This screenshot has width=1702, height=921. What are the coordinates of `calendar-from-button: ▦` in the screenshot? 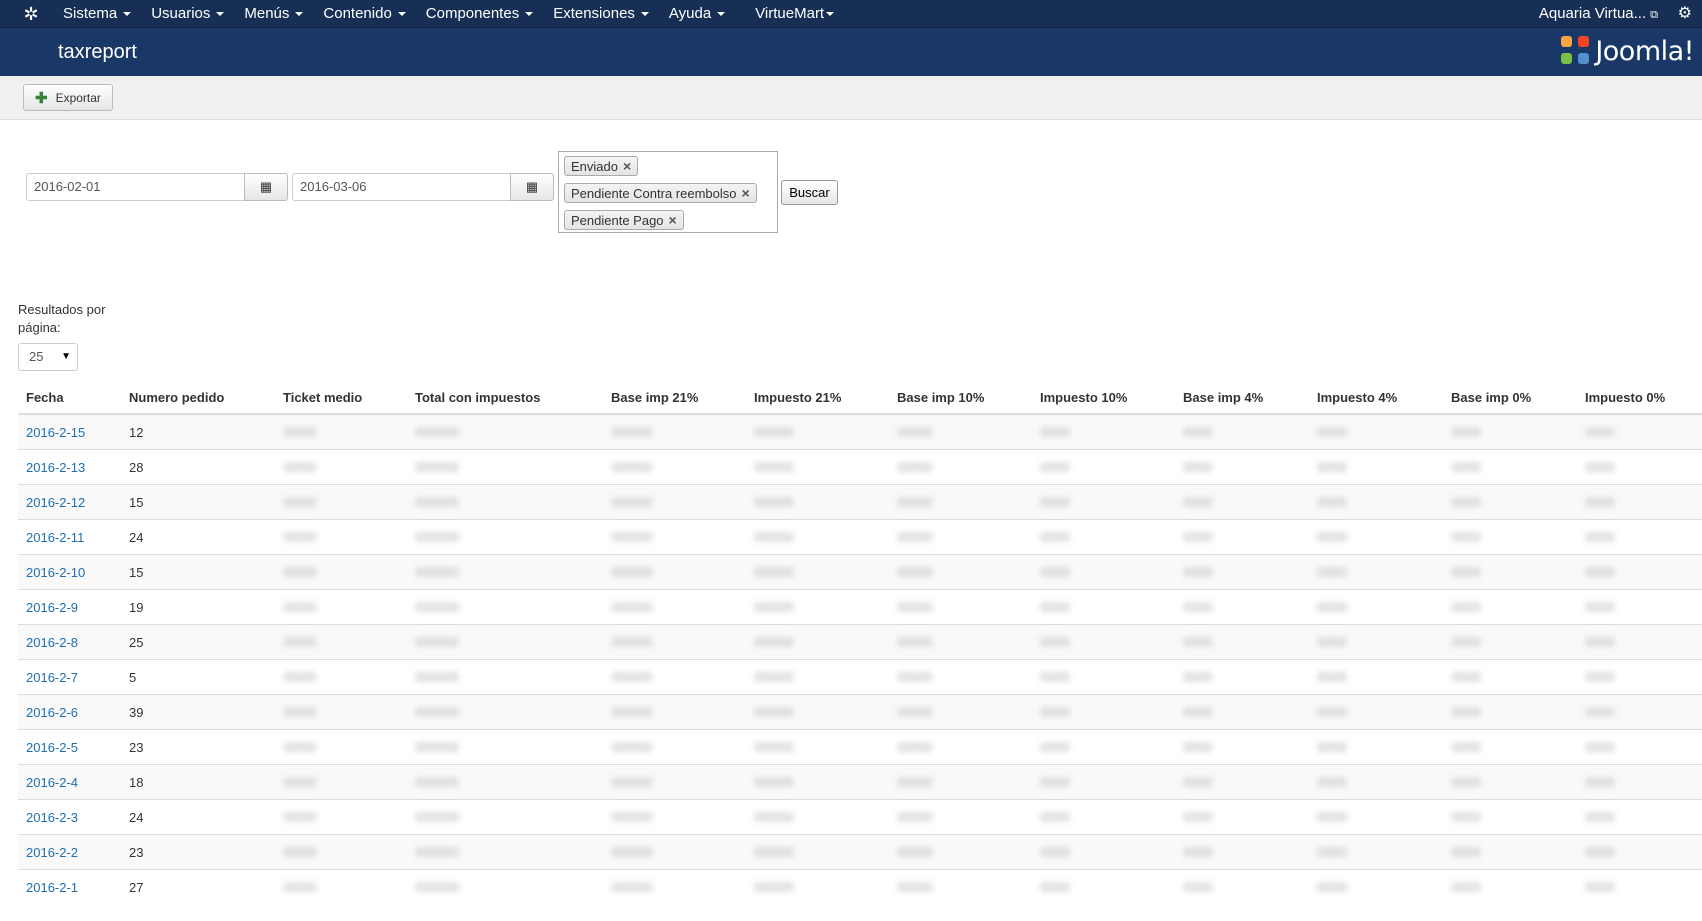 It's located at (266, 187).